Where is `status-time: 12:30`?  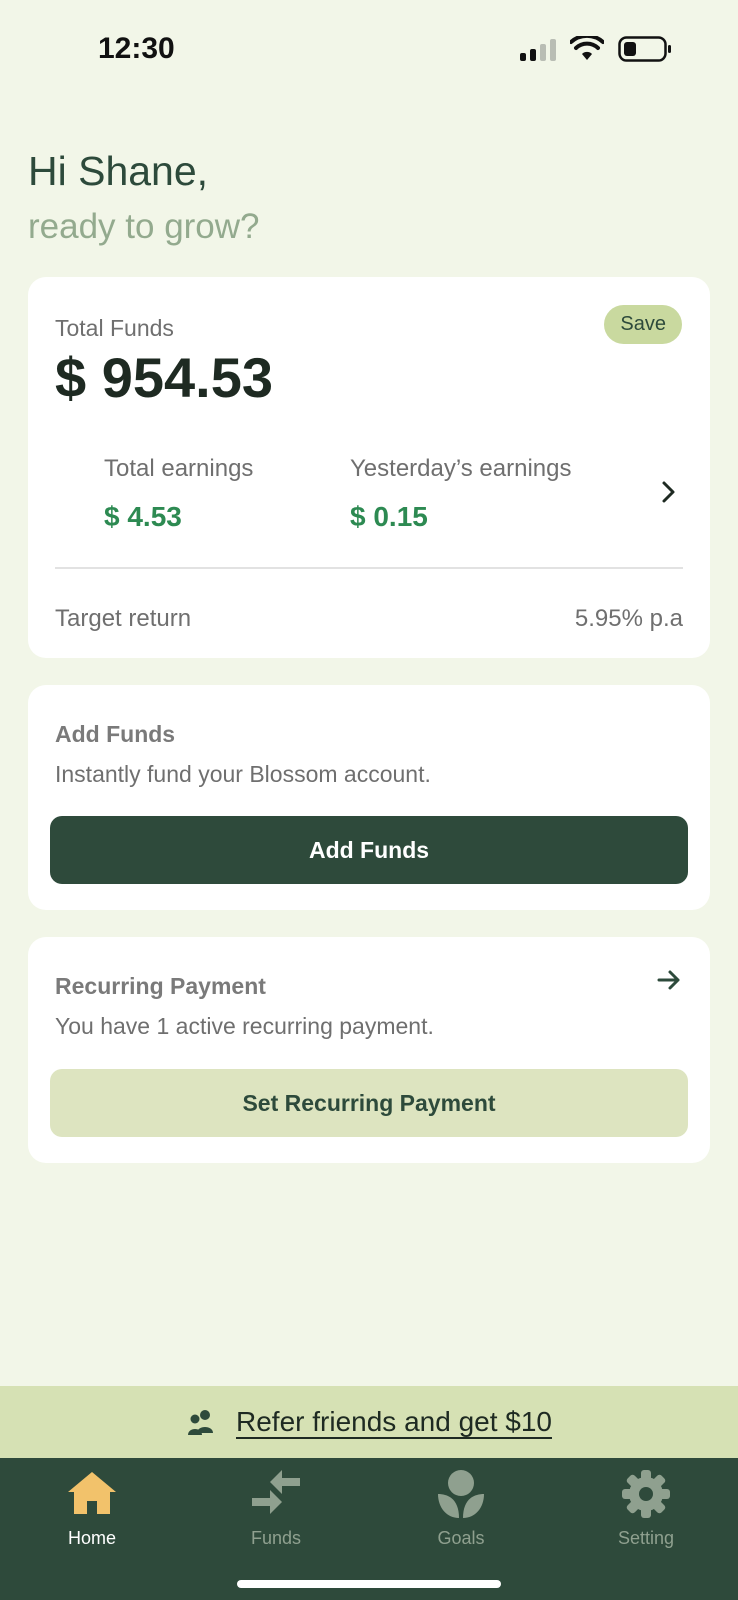
status-time: 12:30 is located at coordinates (136, 48).